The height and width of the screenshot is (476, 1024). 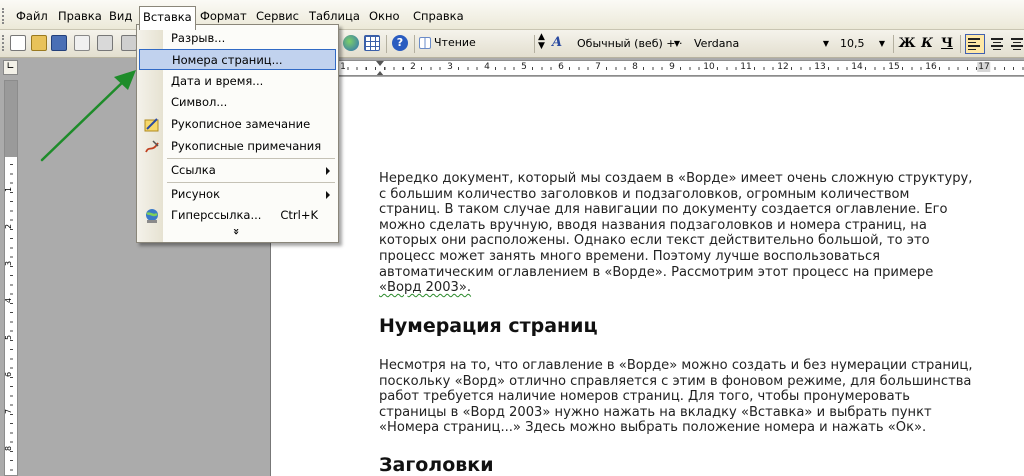 What do you see at coordinates (894, 67) in the screenshot?
I see `ruler-number: 15` at bounding box center [894, 67].